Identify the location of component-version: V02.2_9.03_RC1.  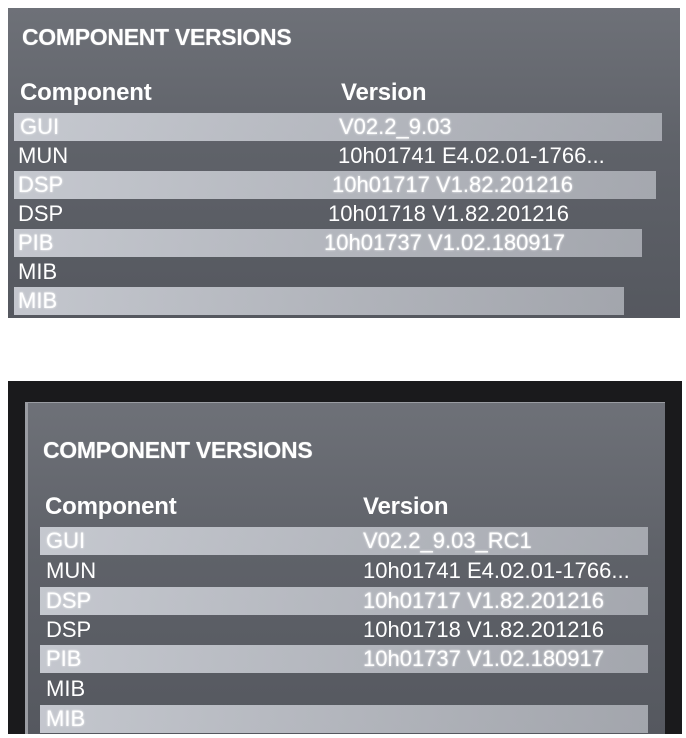
(447, 540).